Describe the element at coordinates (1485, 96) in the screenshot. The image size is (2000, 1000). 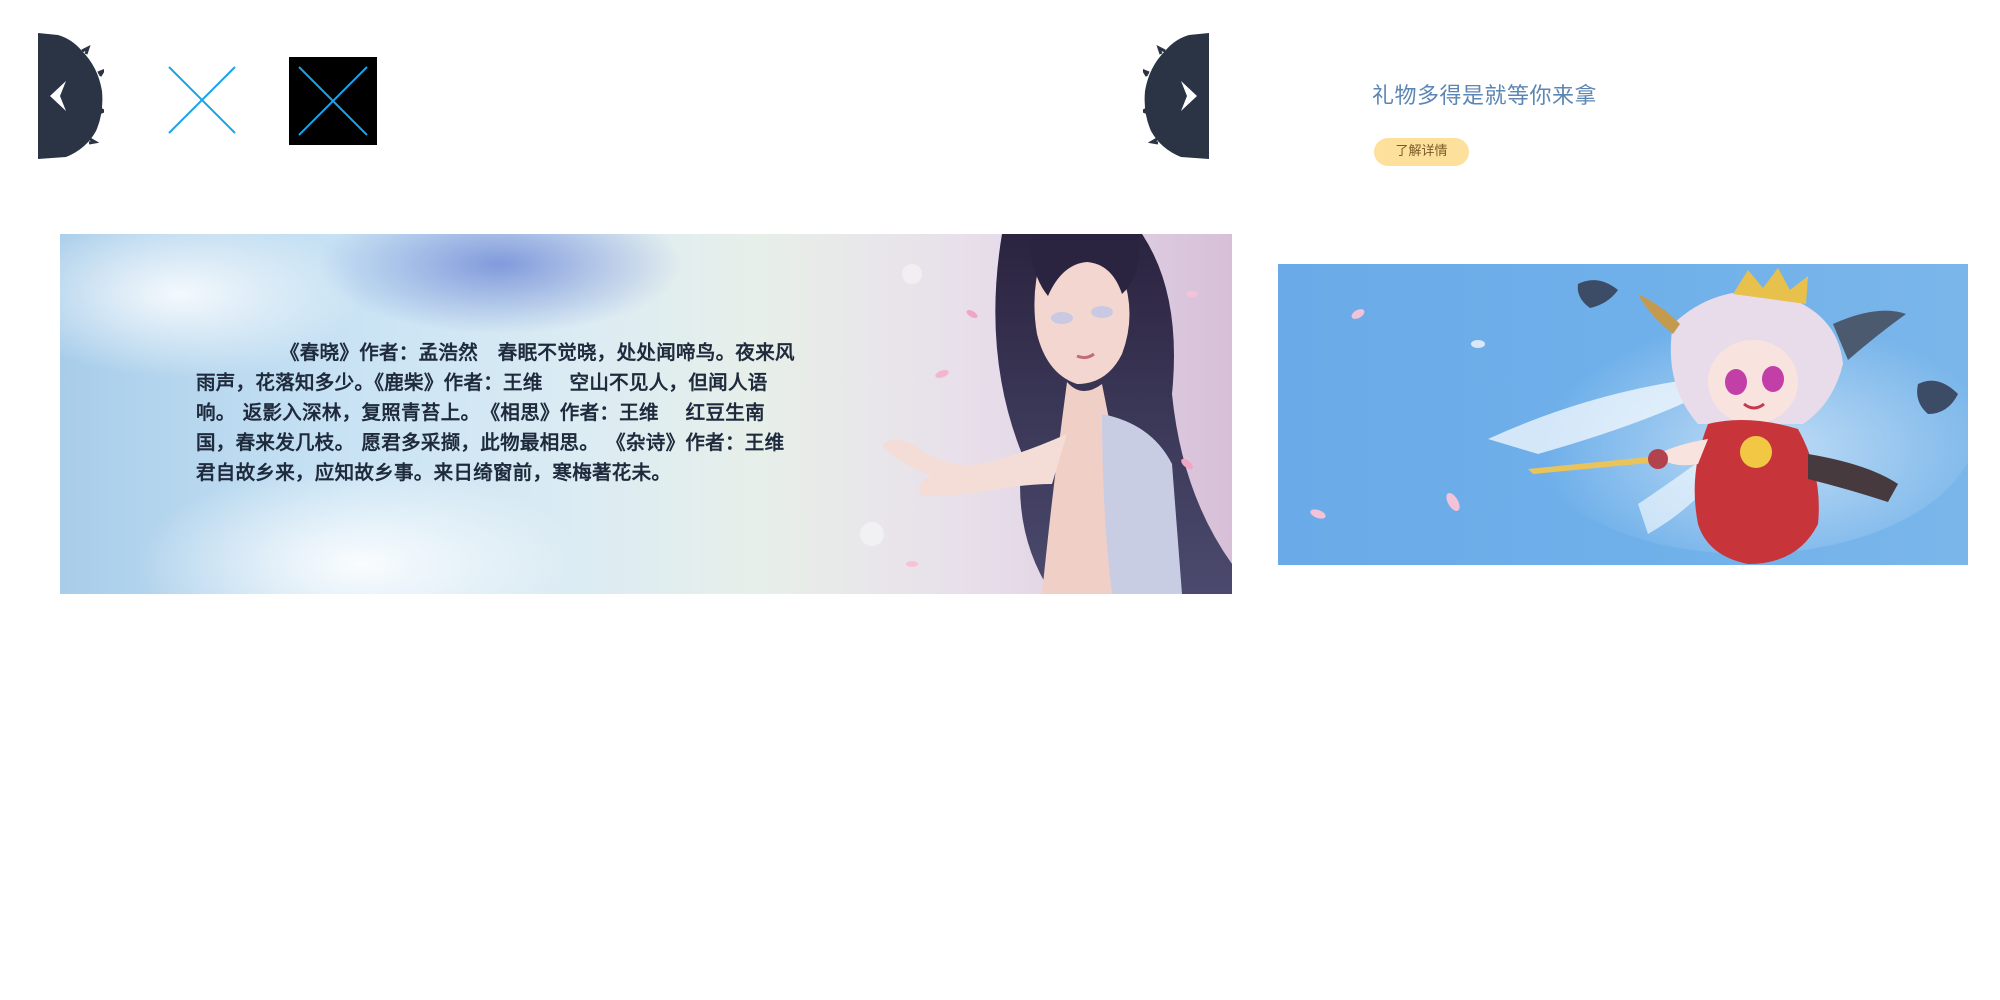
I see `promo-title: 礼物多得是就等你来拿` at that location.